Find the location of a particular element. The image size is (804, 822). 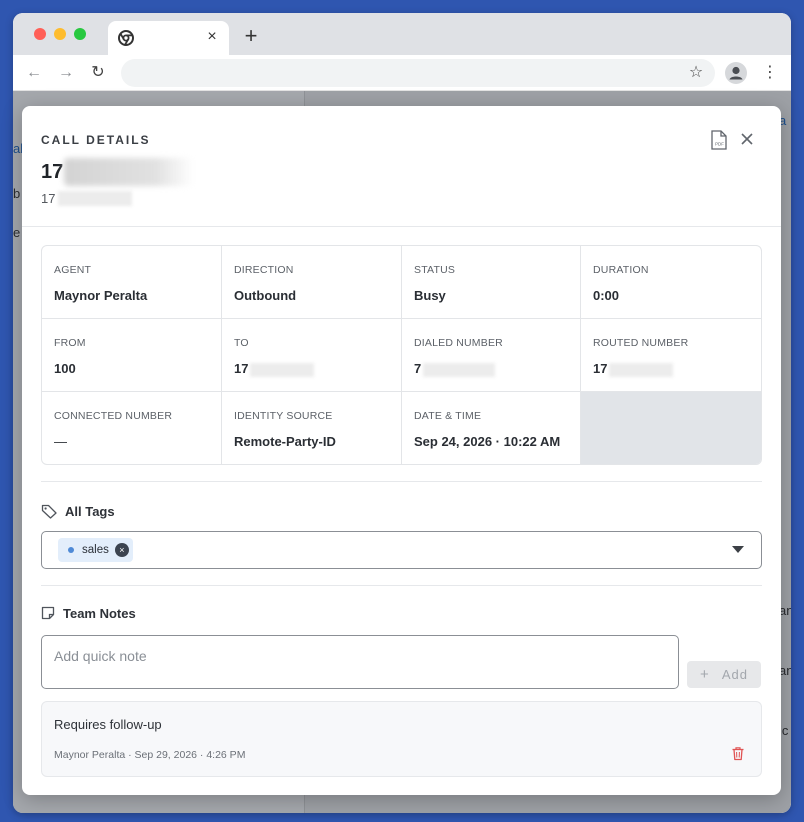

tag-dot is located at coordinates (71, 550).